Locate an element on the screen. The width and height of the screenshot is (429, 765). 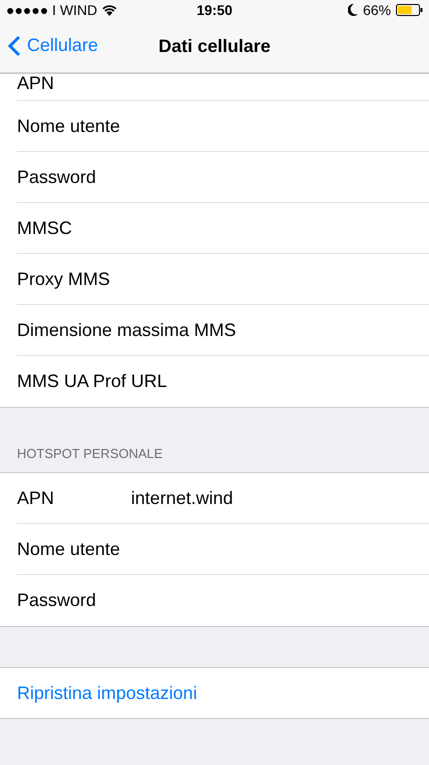
moon-icon is located at coordinates (353, 10).